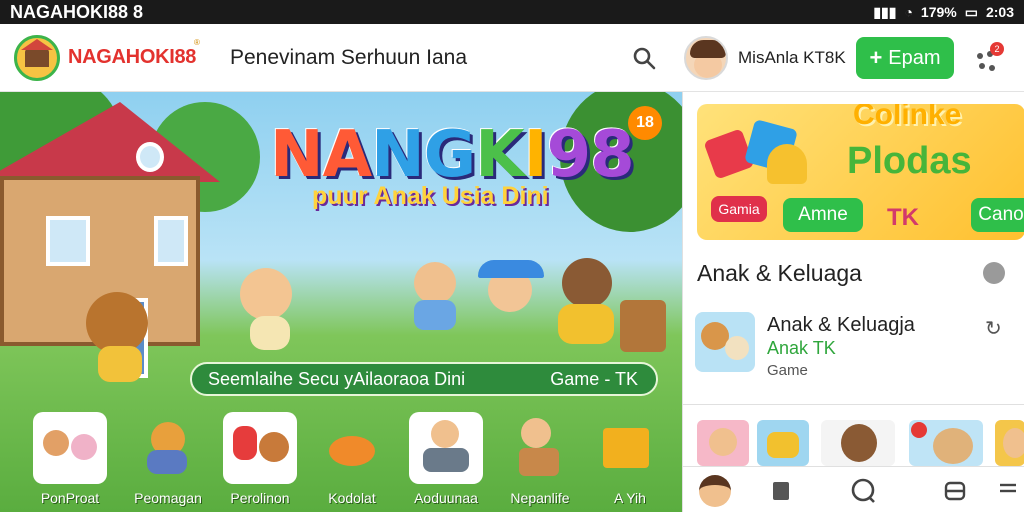 Image resolution: width=1024 pixels, height=512 pixels. I want to click on book-icon, so click(781, 491).